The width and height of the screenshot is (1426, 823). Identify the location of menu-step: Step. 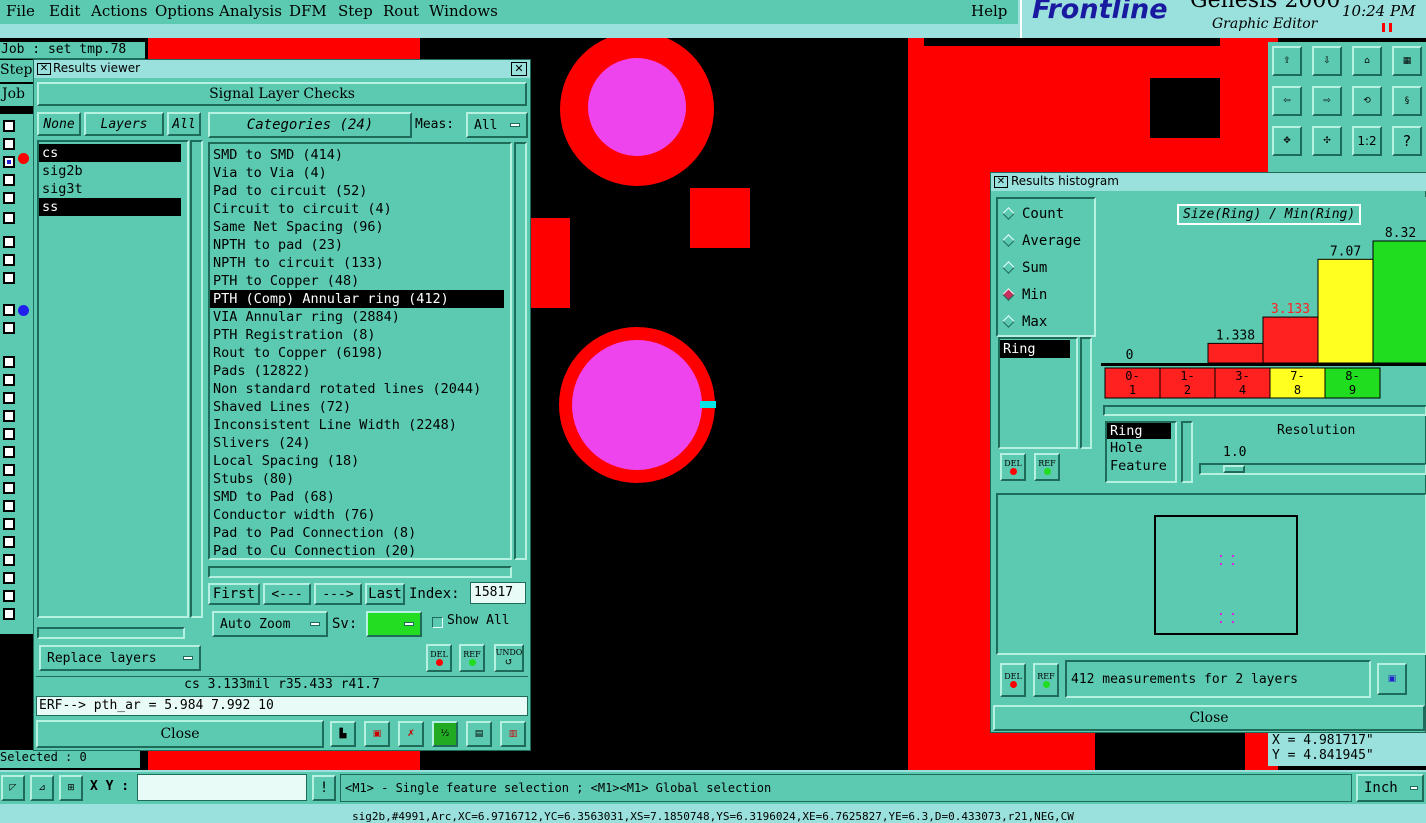
(355, 11).